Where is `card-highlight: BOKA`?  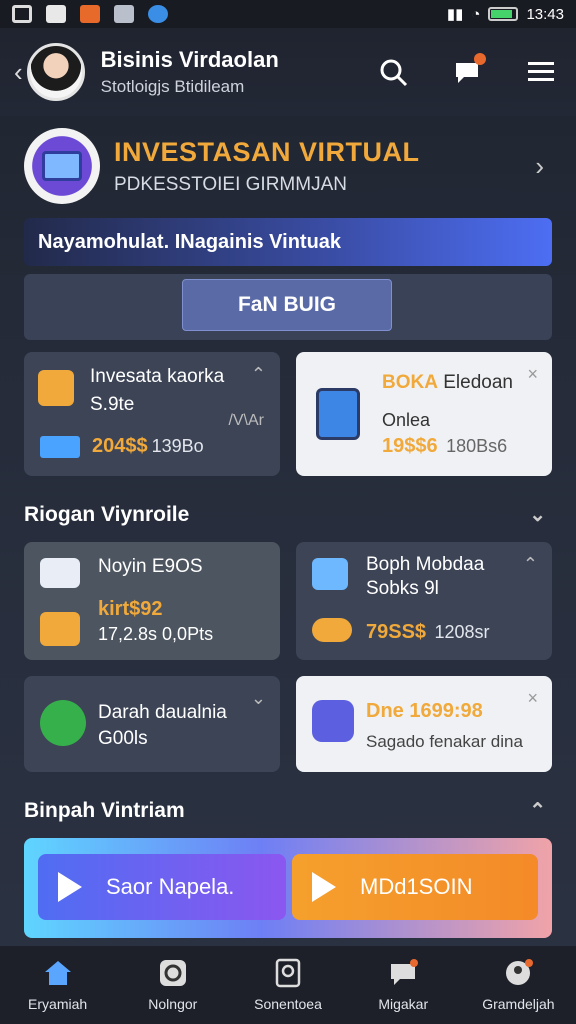 card-highlight: BOKA is located at coordinates (410, 382).